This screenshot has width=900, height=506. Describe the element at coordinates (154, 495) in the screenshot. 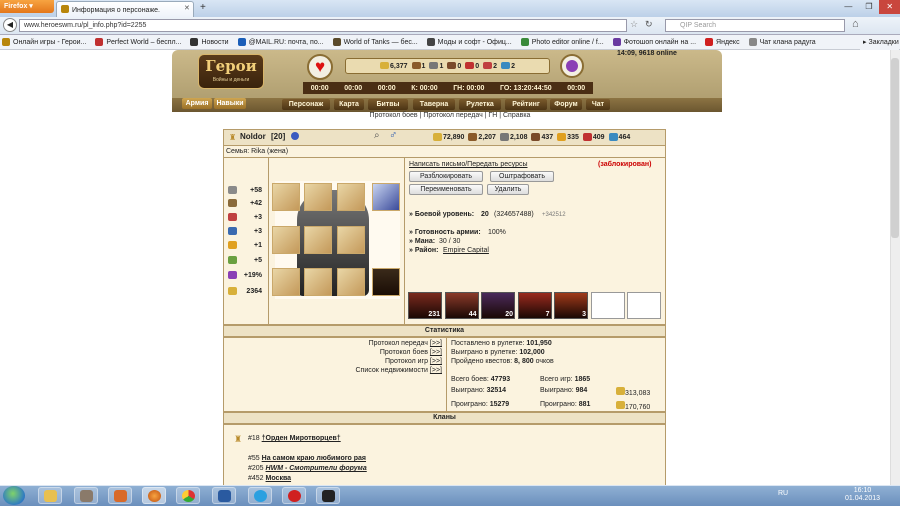

I see `firefox-taskbar-icon` at that location.